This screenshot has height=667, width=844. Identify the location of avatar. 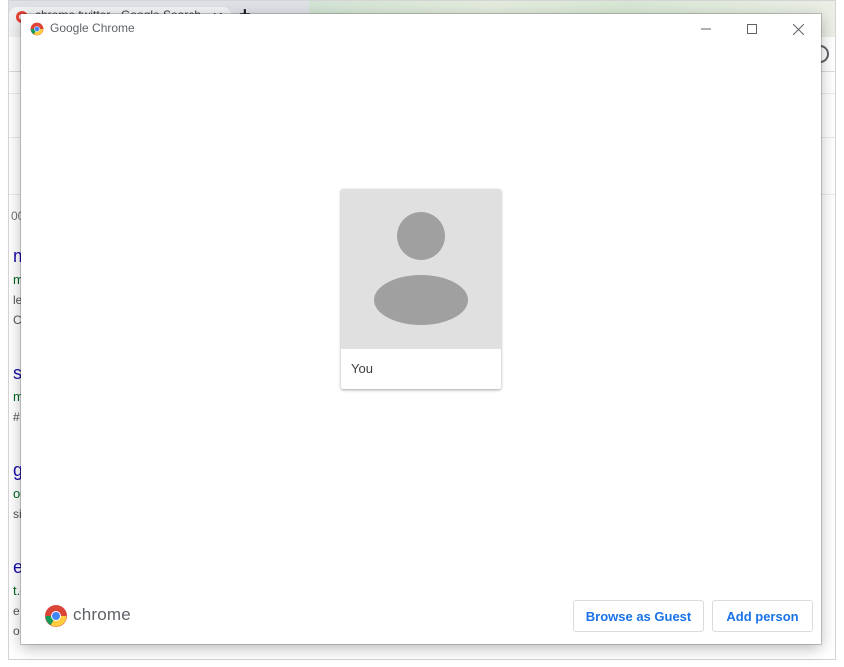
(421, 269).